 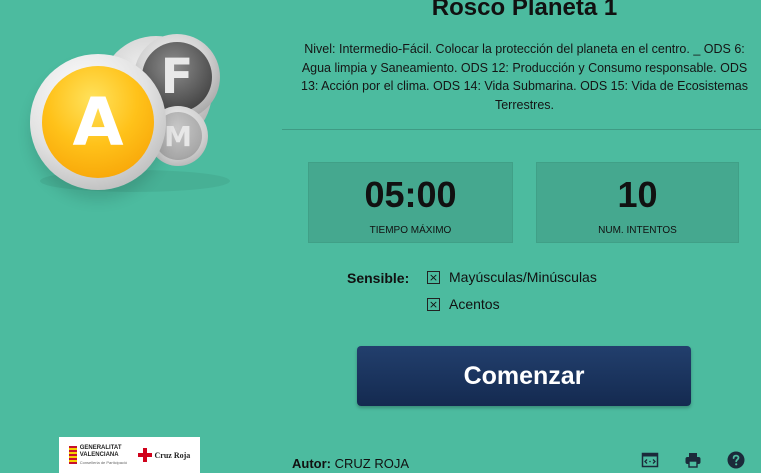 What do you see at coordinates (433, 304) in the screenshot?
I see `accents-checkbox: ×` at bounding box center [433, 304].